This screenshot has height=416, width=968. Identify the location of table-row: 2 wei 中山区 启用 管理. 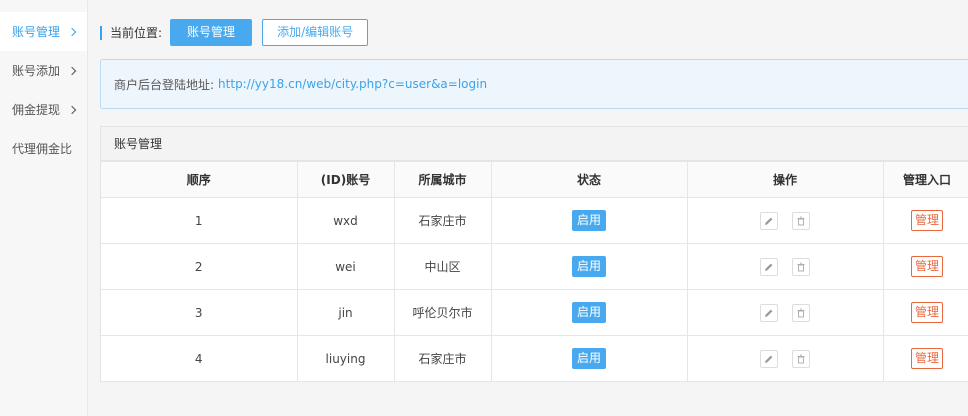
(534, 266).